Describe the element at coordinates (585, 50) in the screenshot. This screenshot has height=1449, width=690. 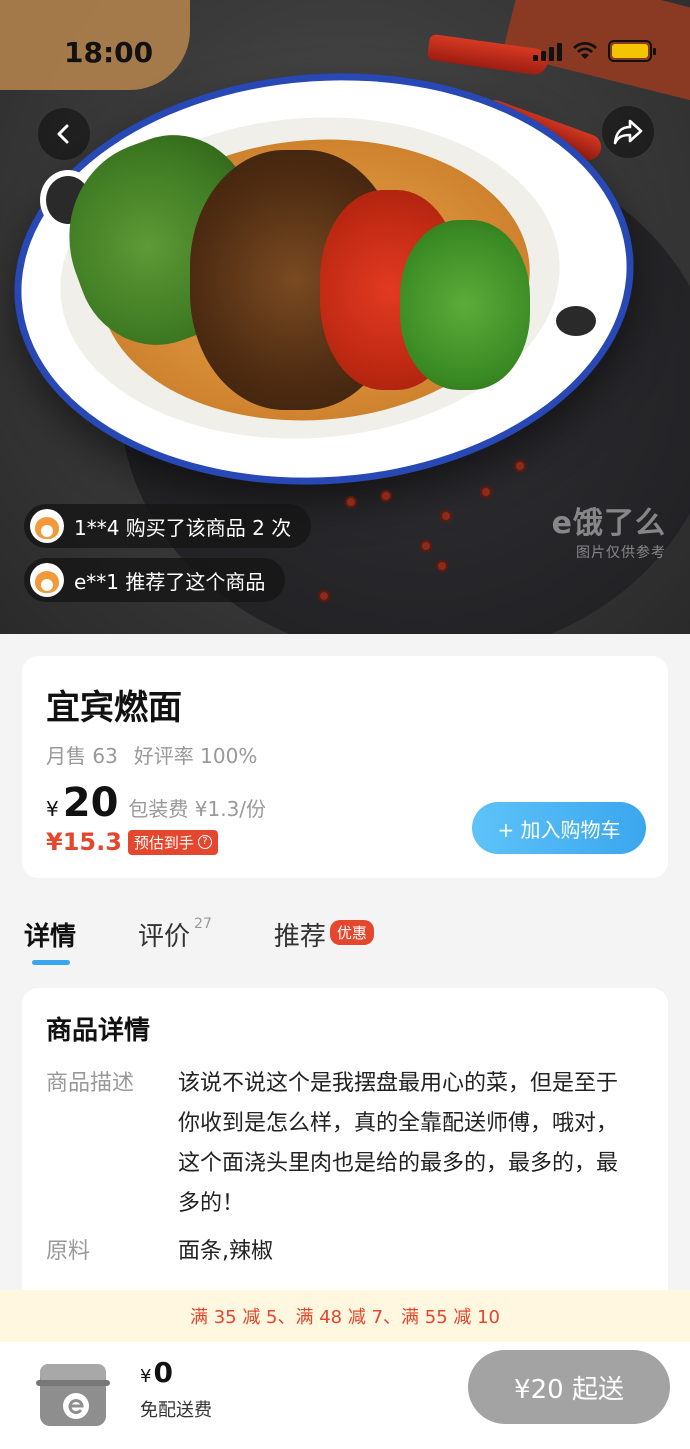
I see `wifi-icon` at that location.